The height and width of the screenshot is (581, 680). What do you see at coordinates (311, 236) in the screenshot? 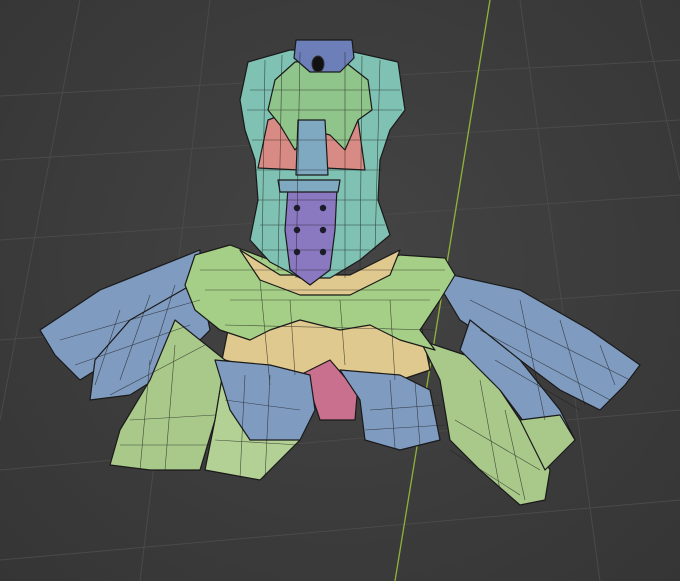
I see `center-panel` at bounding box center [311, 236].